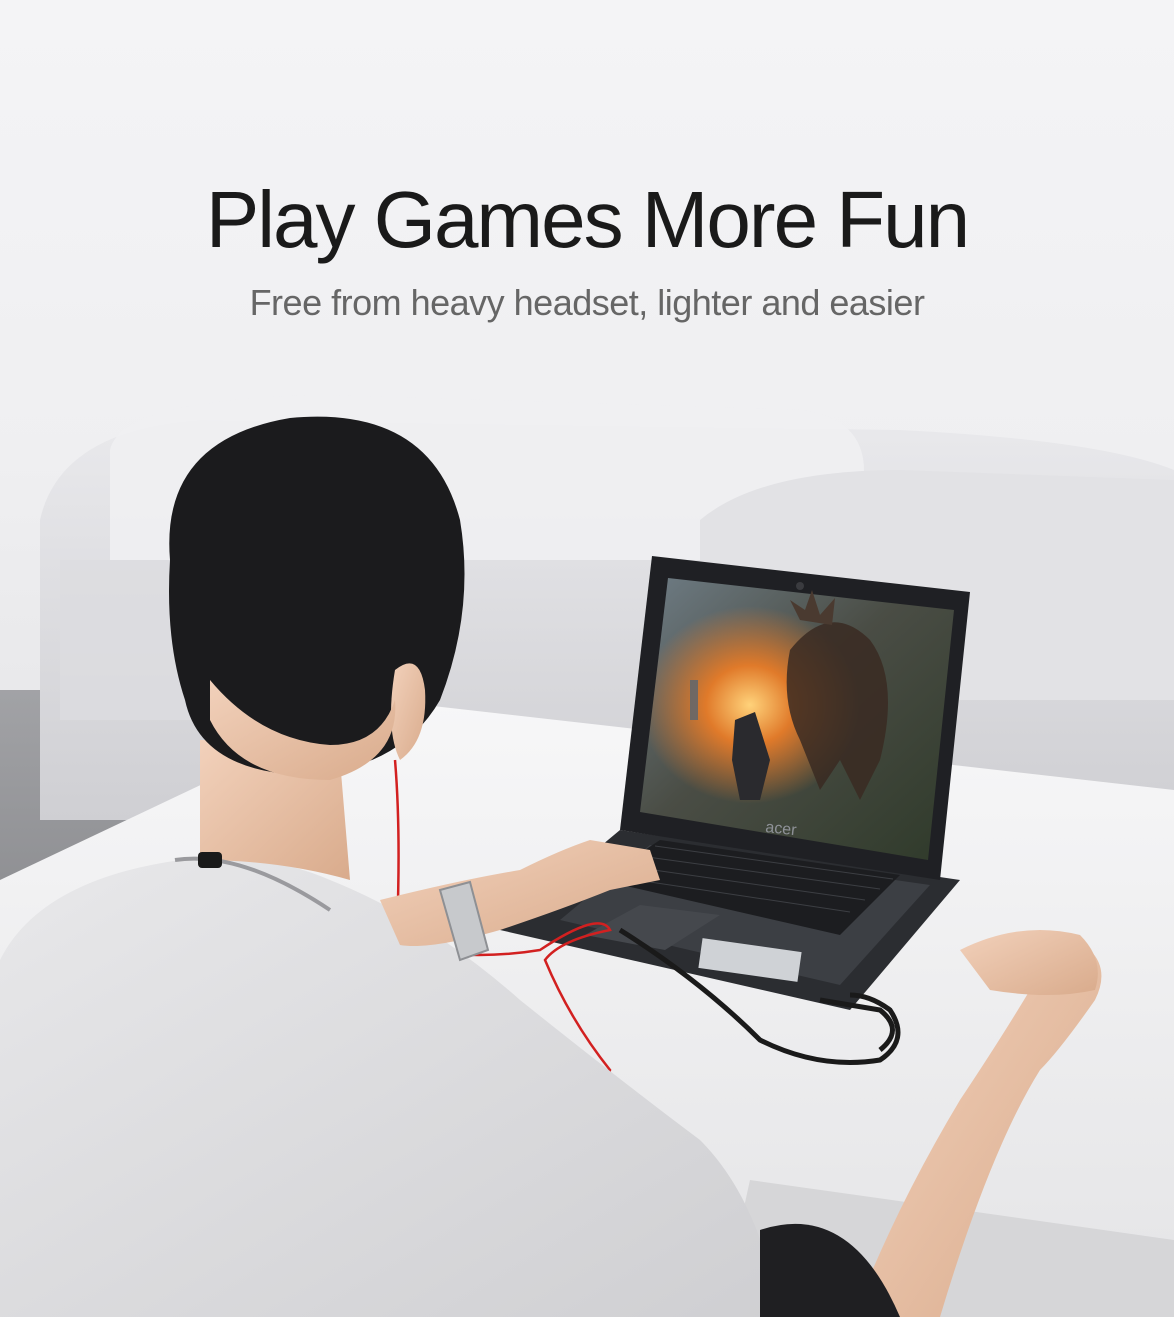 Image resolution: width=1174 pixels, height=1317 pixels. What do you see at coordinates (587, 219) in the screenshot?
I see `page-title: Play Games More Fun` at bounding box center [587, 219].